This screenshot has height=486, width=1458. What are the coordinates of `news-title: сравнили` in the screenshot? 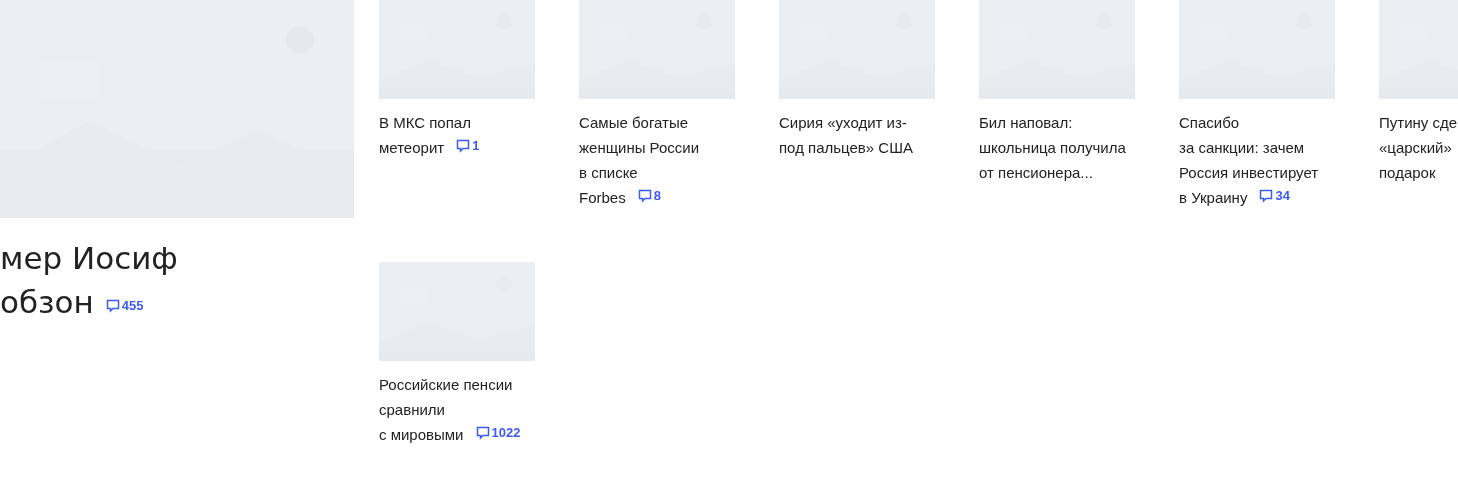 It's located at (412, 409).